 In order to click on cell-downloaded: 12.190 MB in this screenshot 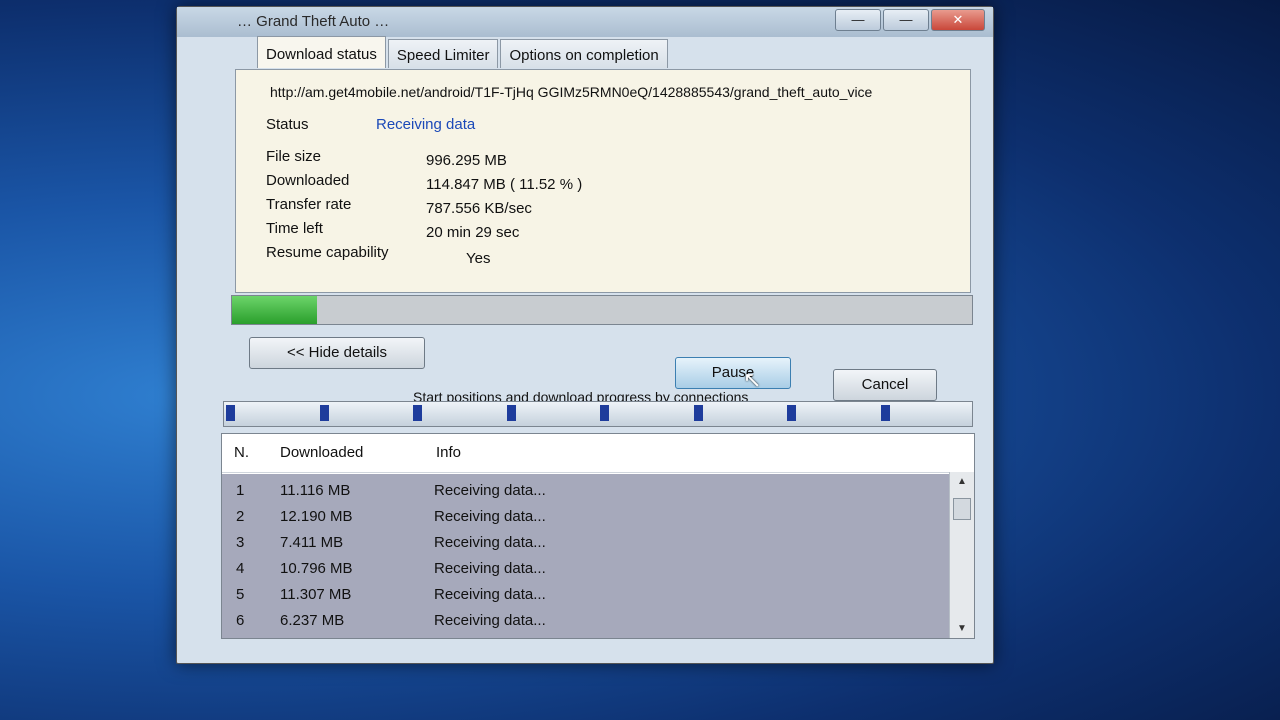, I will do `click(316, 516)`.